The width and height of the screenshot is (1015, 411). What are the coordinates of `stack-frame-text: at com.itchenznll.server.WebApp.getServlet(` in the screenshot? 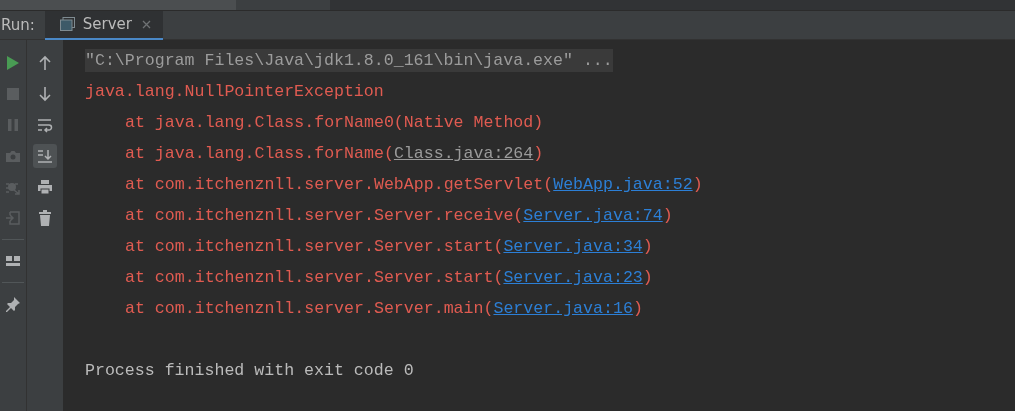 It's located at (339, 184).